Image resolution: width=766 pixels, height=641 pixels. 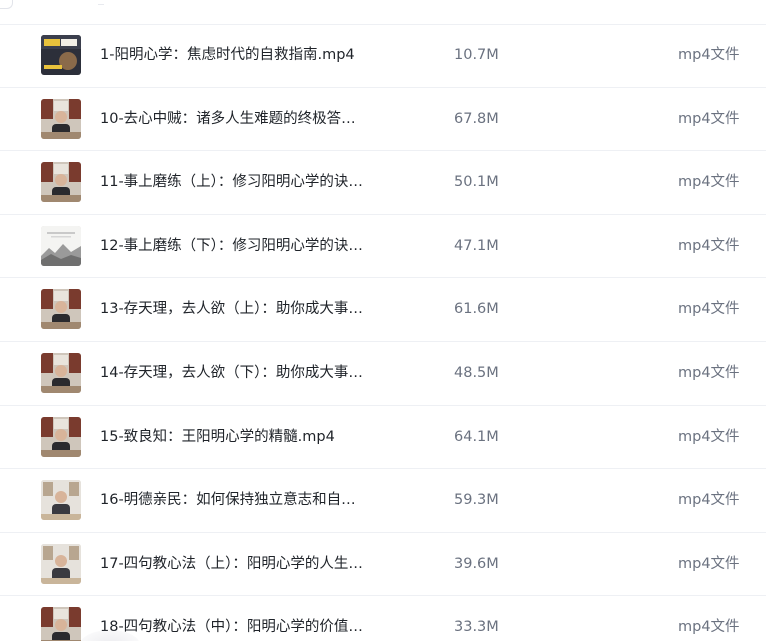 I want to click on file-row: 14-存天理，去人欲（下）：助你成大事… 48.5M mp4文件, so click(x=383, y=374).